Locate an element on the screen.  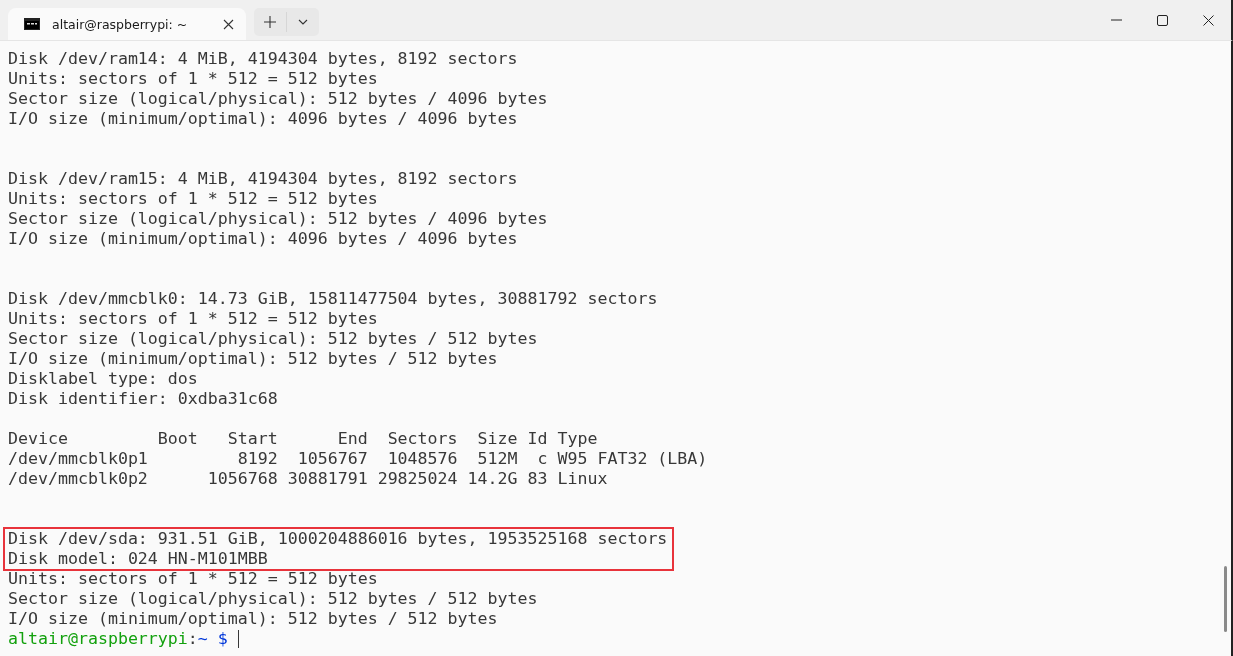
output-line: /dev/mmcblk0p1 8192 1056767 1048576 512M c W95 FAT32 (LBA) is located at coordinates (358, 459).